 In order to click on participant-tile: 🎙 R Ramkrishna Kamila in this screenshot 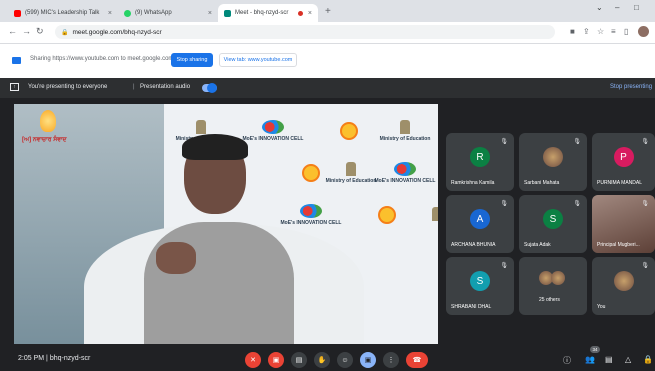, I will do `click(480, 162)`.